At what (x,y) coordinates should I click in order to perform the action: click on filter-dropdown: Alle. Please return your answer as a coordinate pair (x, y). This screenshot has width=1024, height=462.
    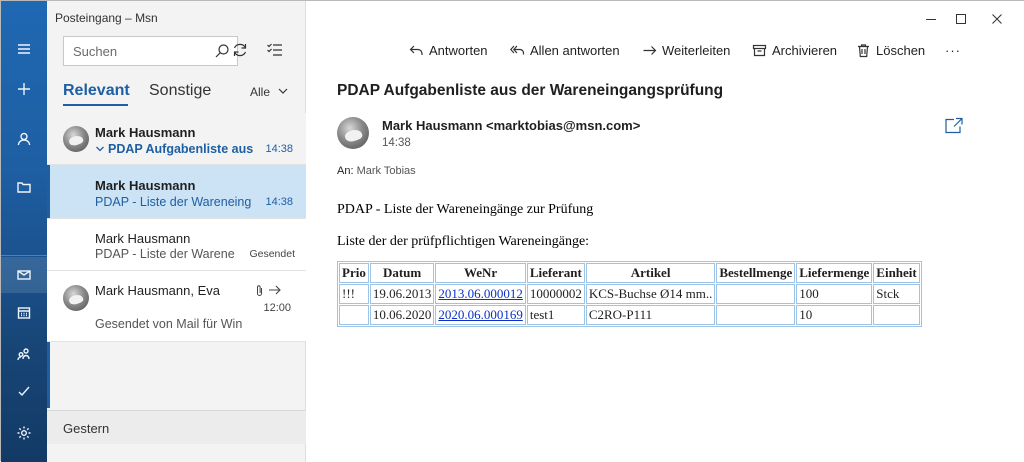
    Looking at the image, I should click on (260, 92).